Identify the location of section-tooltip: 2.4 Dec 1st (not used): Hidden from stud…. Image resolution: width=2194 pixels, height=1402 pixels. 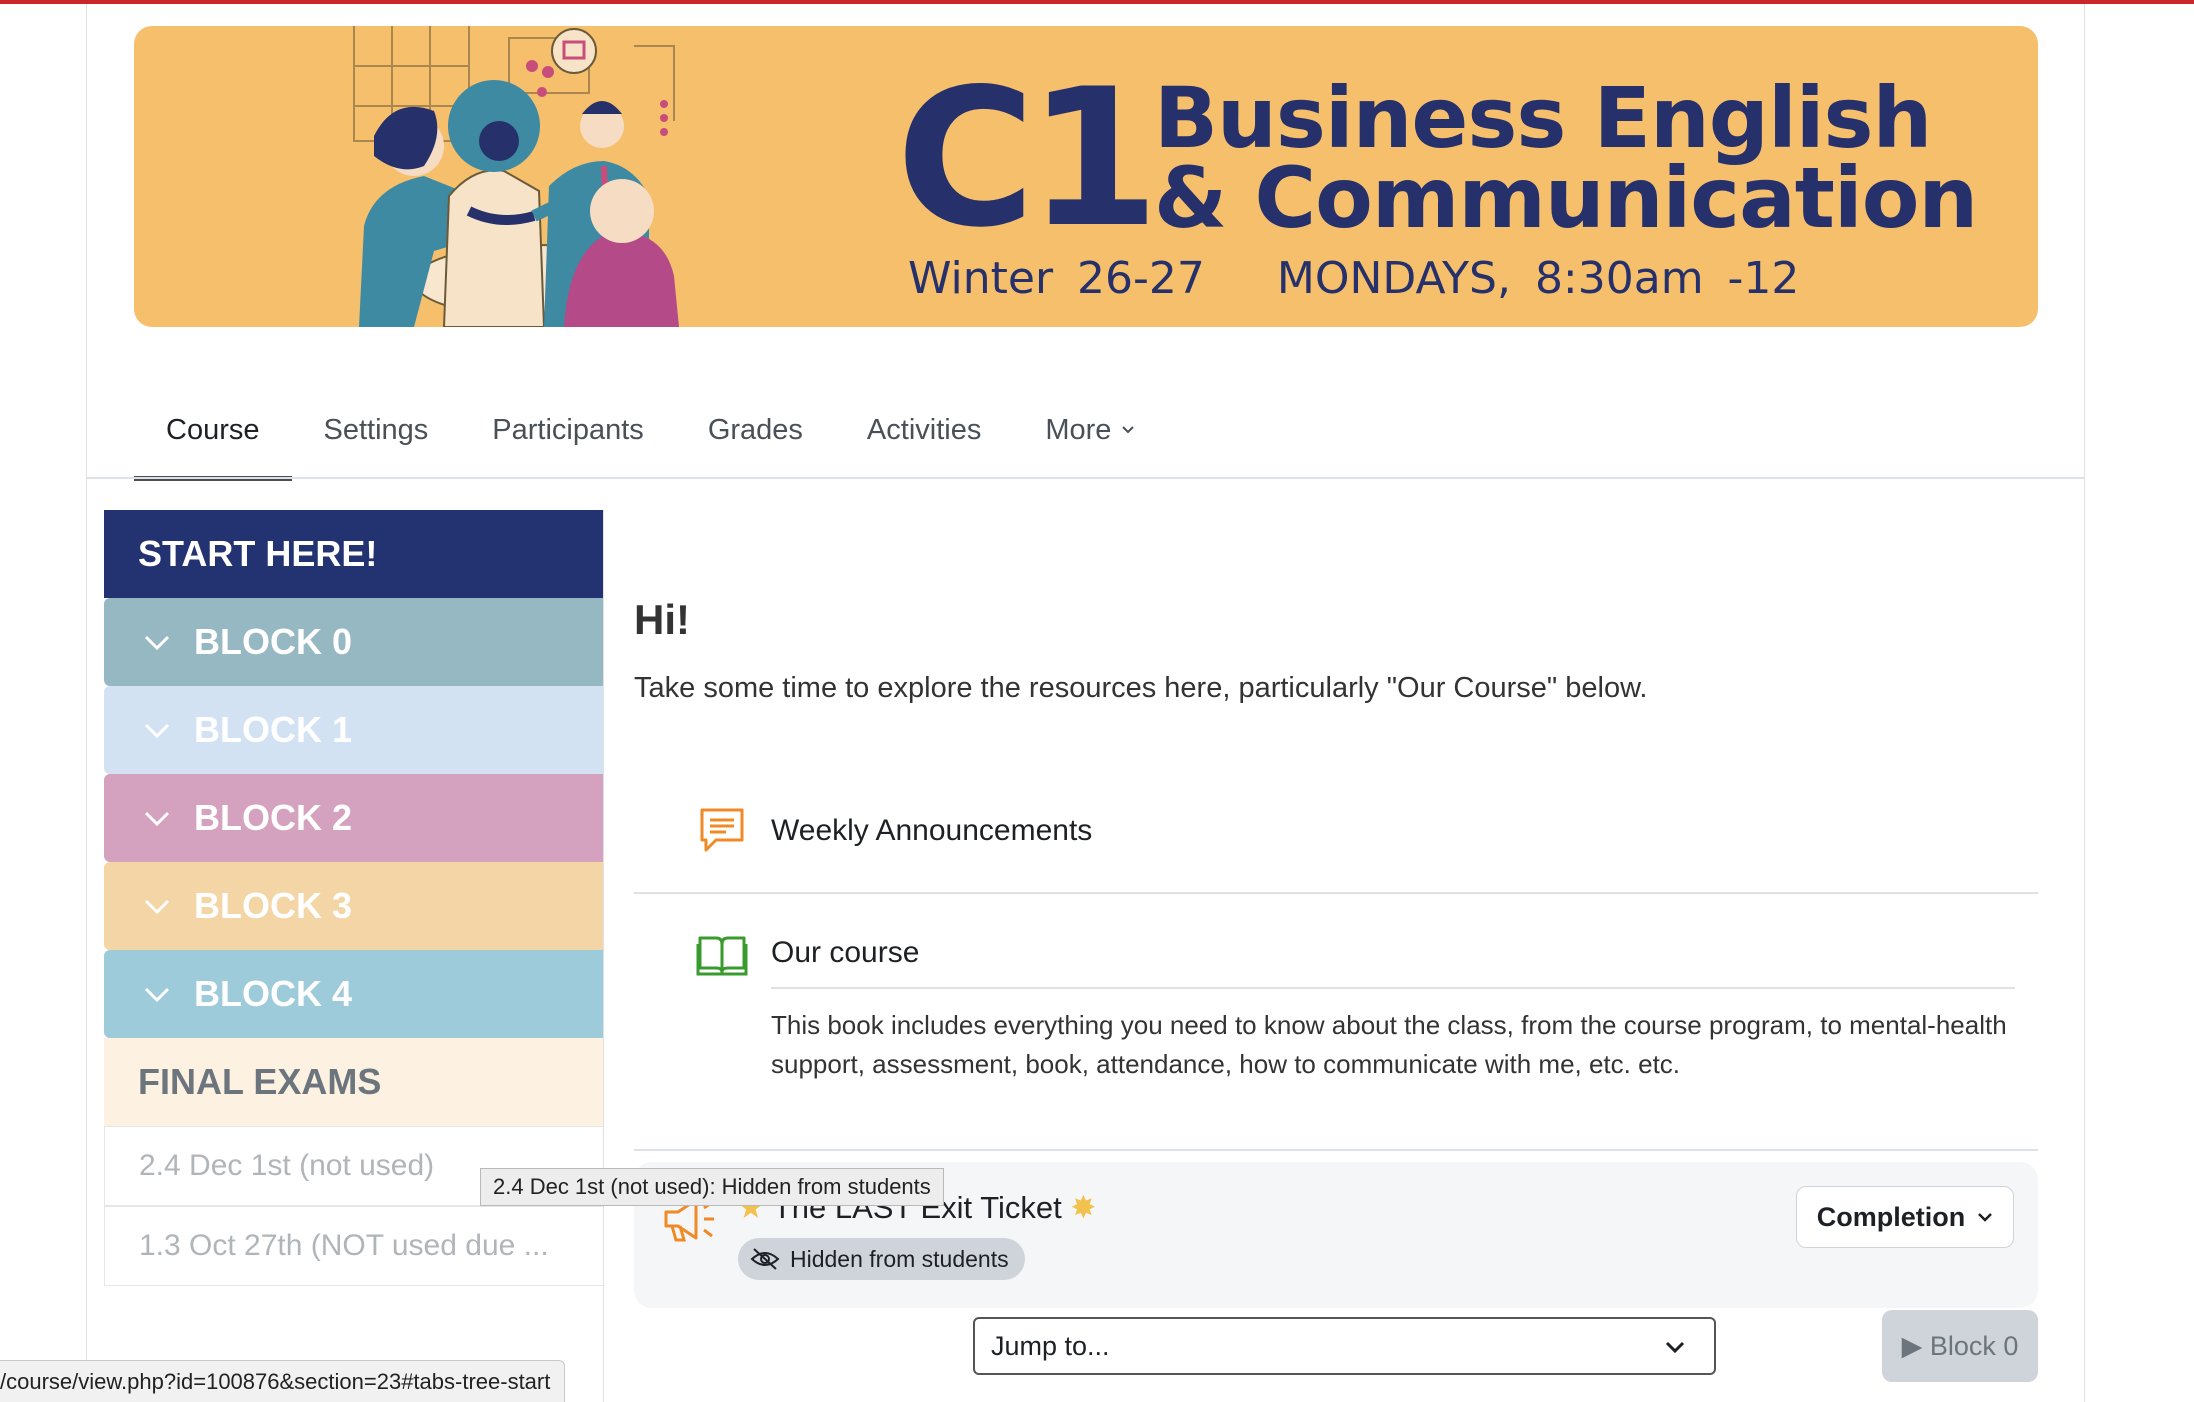
(712, 1187).